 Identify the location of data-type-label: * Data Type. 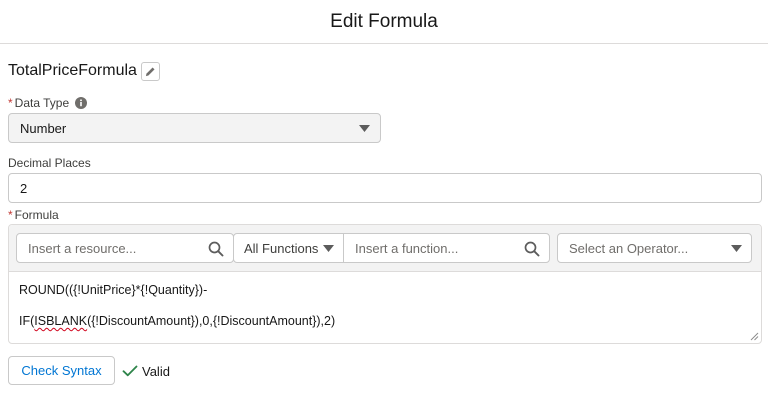
(48, 103).